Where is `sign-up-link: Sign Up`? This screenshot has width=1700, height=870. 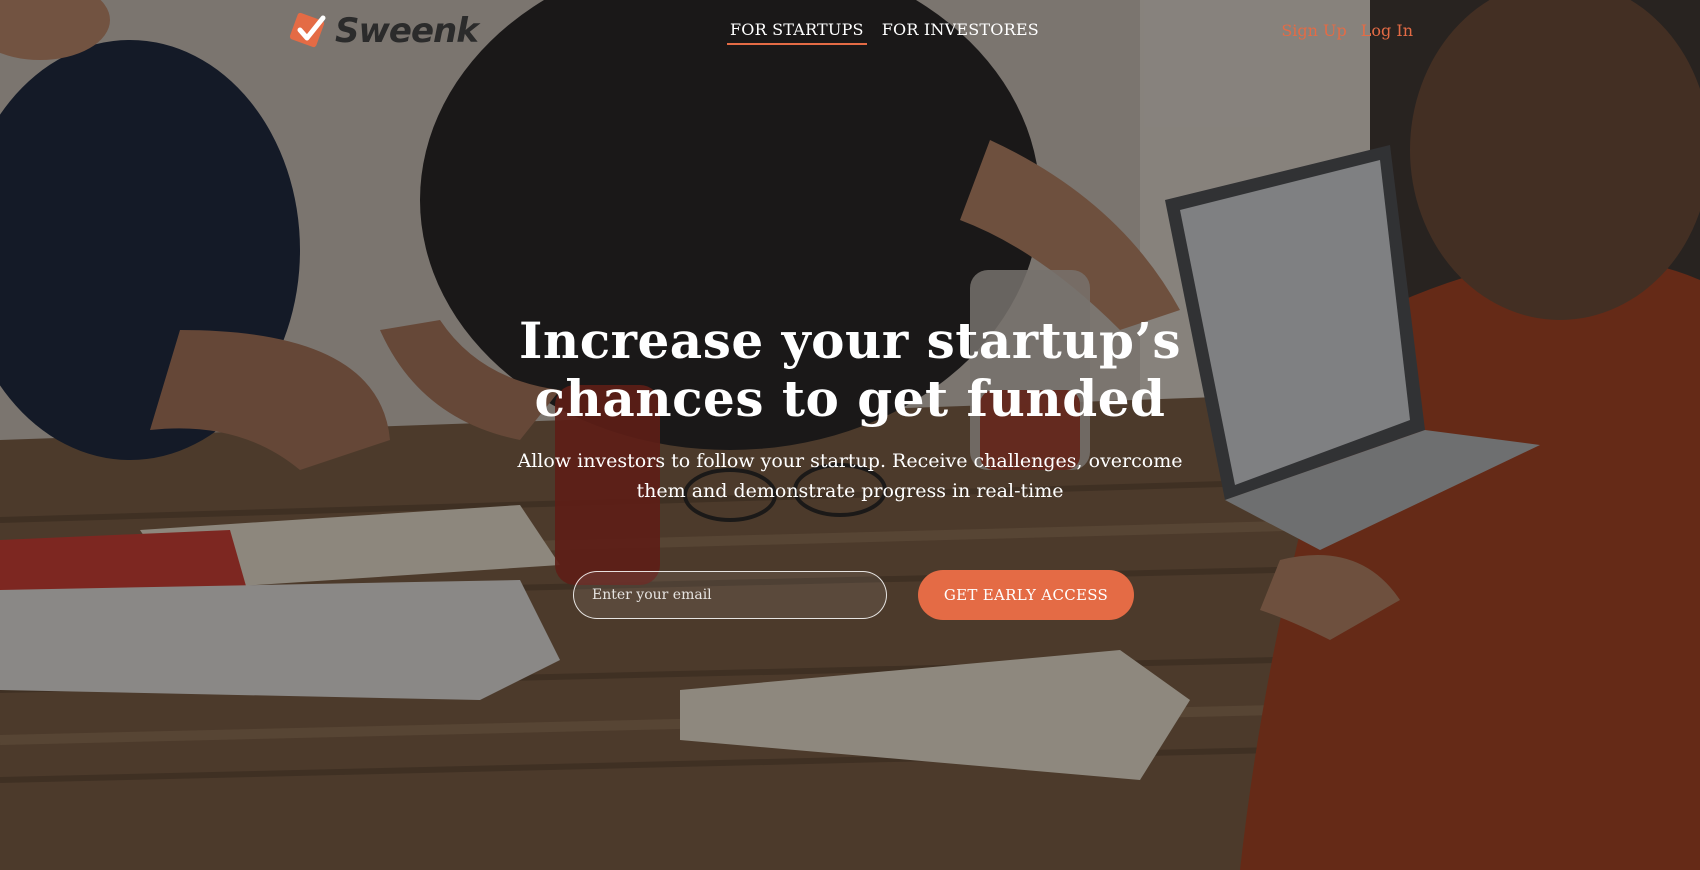 sign-up-link: Sign Up is located at coordinates (1313, 30).